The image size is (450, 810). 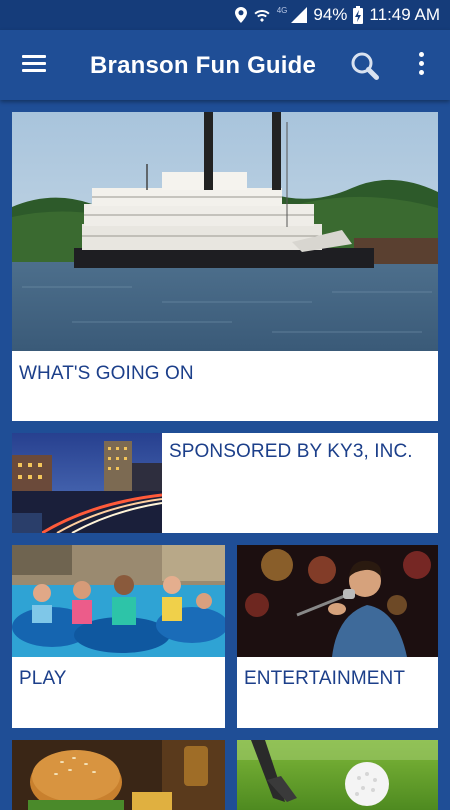 What do you see at coordinates (291, 451) in the screenshot?
I see `card-label: SPONSORED BY KY3, INC.` at bounding box center [291, 451].